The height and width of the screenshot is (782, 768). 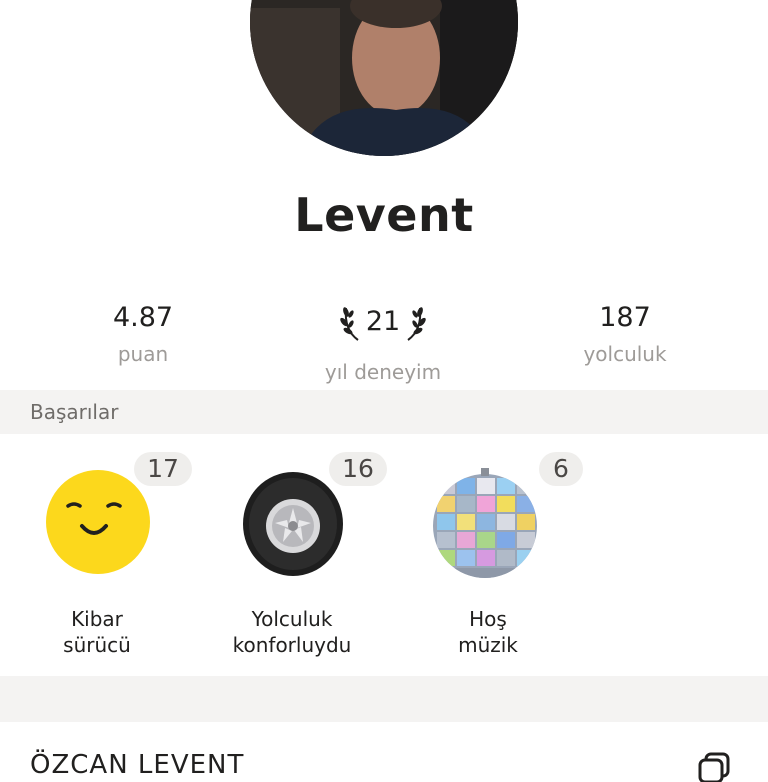 What do you see at coordinates (143, 354) in the screenshot?
I see `rating-label: puan` at bounding box center [143, 354].